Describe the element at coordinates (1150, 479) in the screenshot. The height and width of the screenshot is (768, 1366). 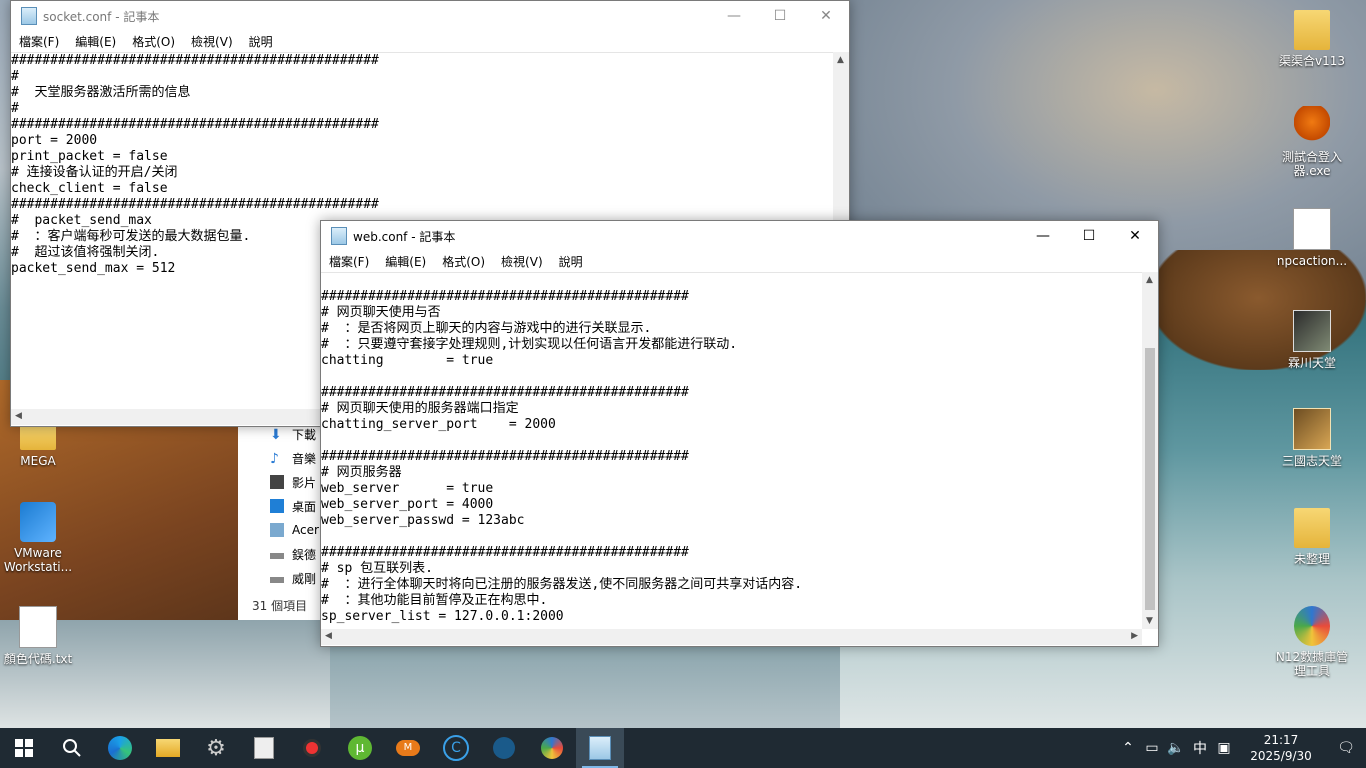
I see `scroll-thumb` at that location.